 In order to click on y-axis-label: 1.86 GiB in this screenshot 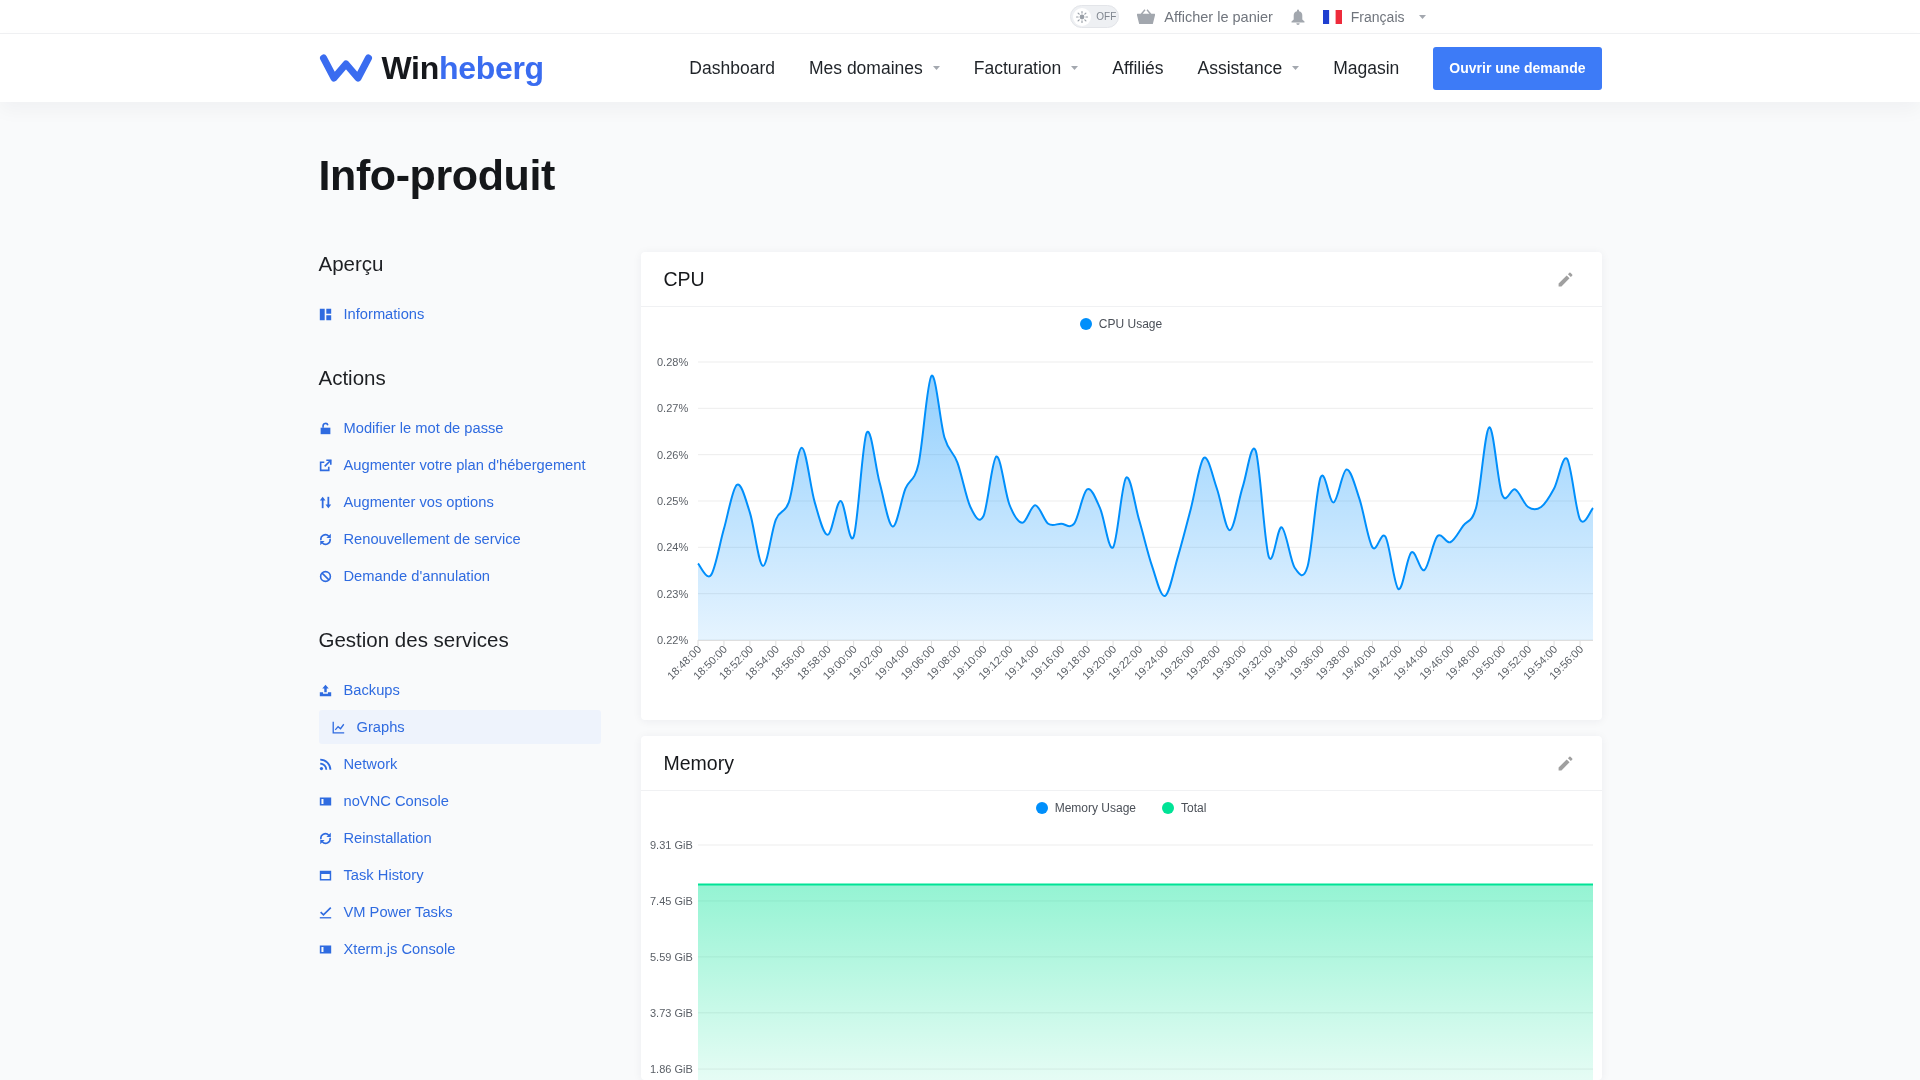, I will do `click(671, 1069)`.